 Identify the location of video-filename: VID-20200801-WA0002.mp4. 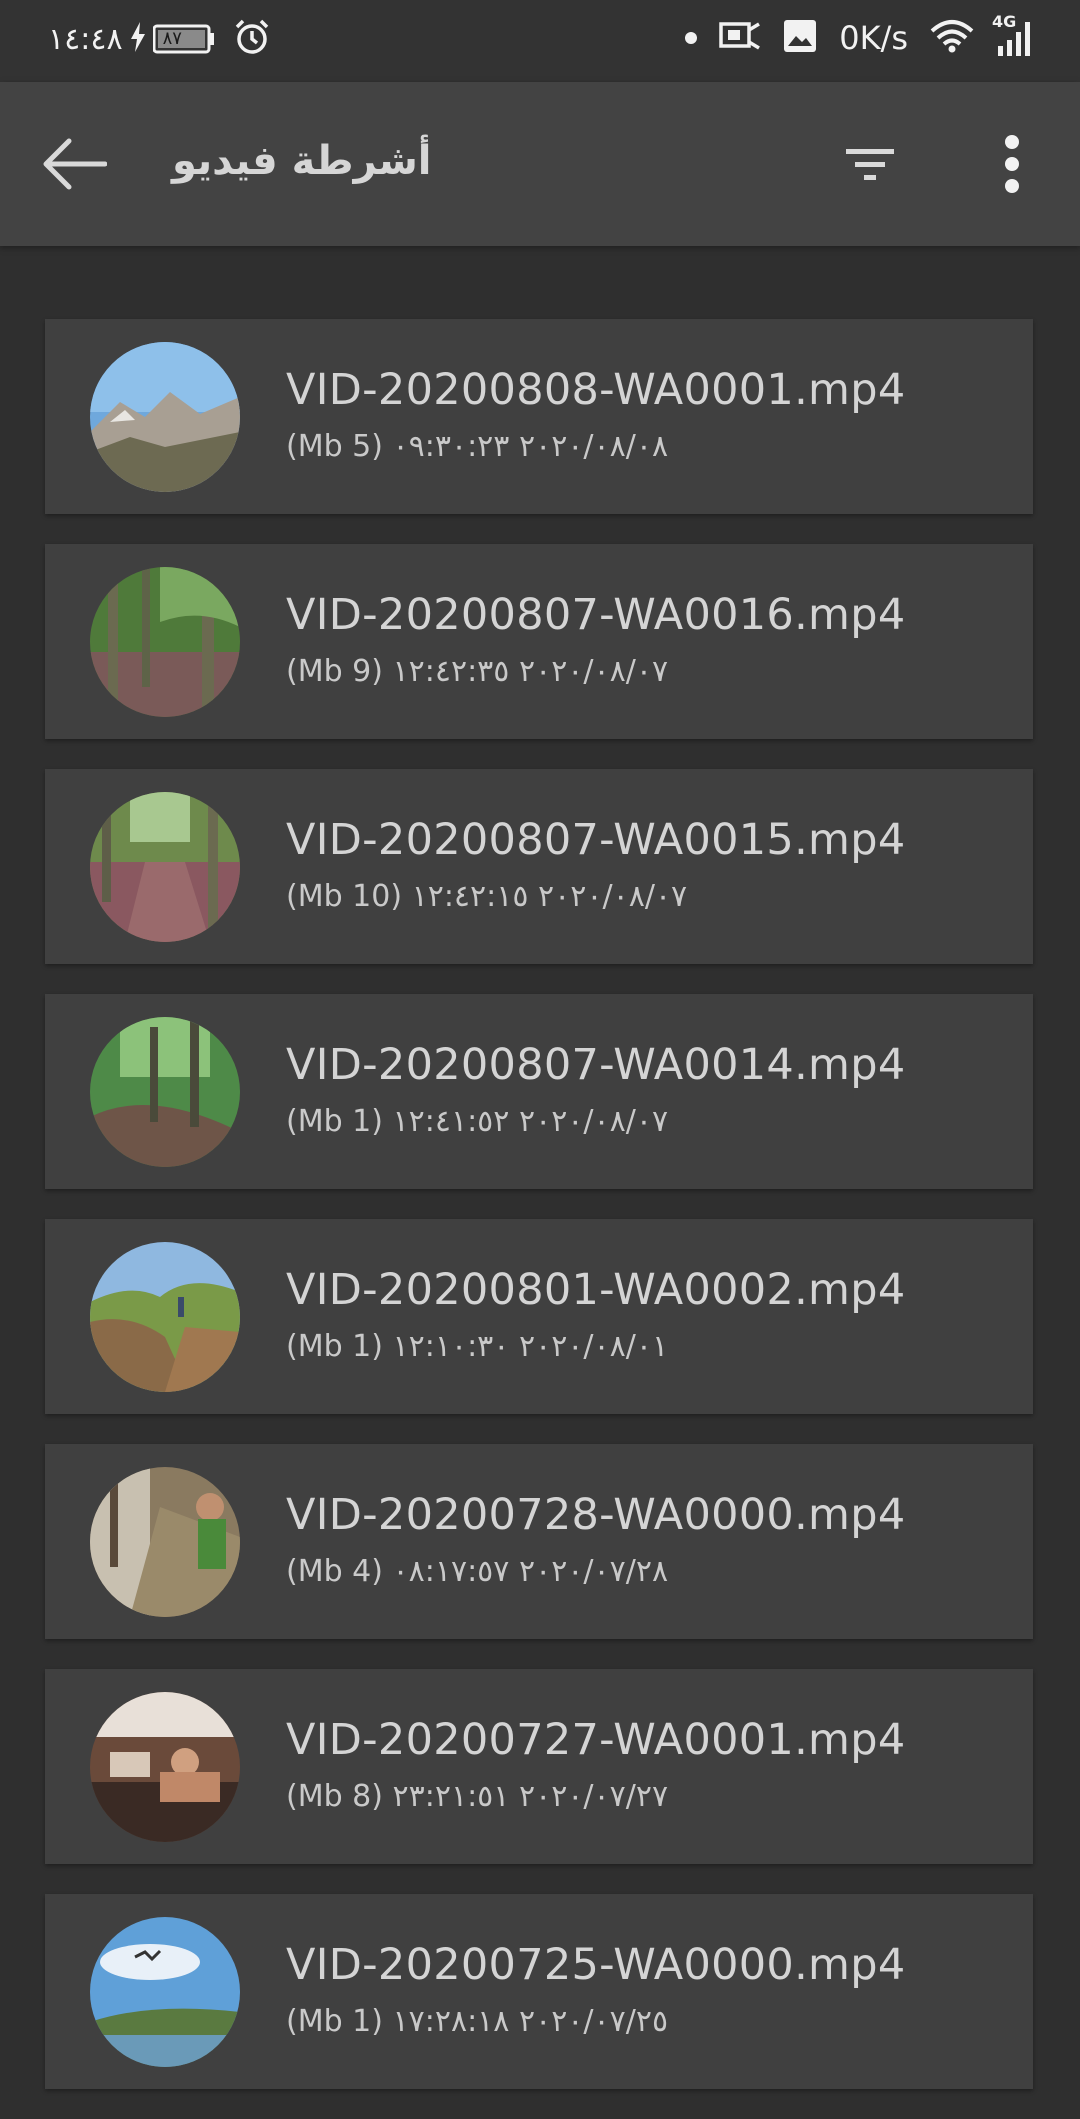
(596, 1290).